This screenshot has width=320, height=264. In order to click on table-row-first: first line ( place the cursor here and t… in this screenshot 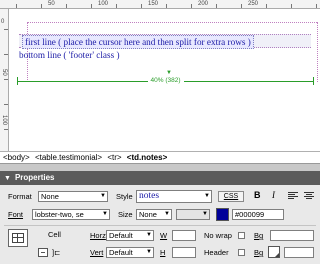, I will do `click(165, 41)`.